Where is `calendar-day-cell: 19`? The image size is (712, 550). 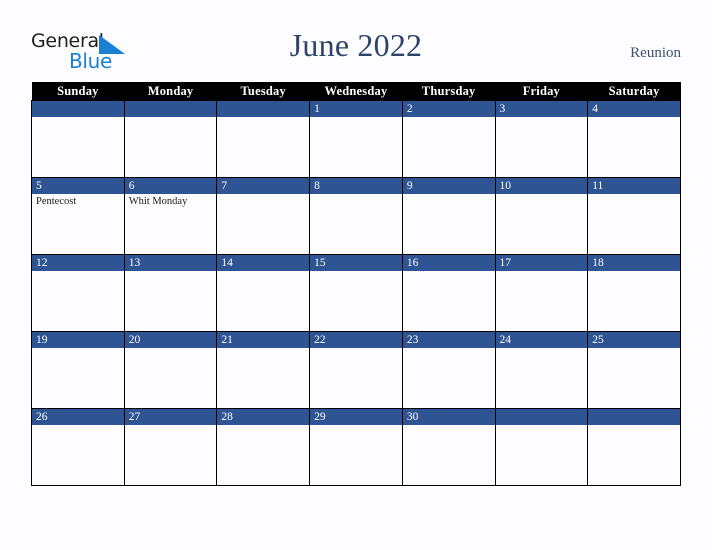
calendar-day-cell: 19 is located at coordinates (78, 370).